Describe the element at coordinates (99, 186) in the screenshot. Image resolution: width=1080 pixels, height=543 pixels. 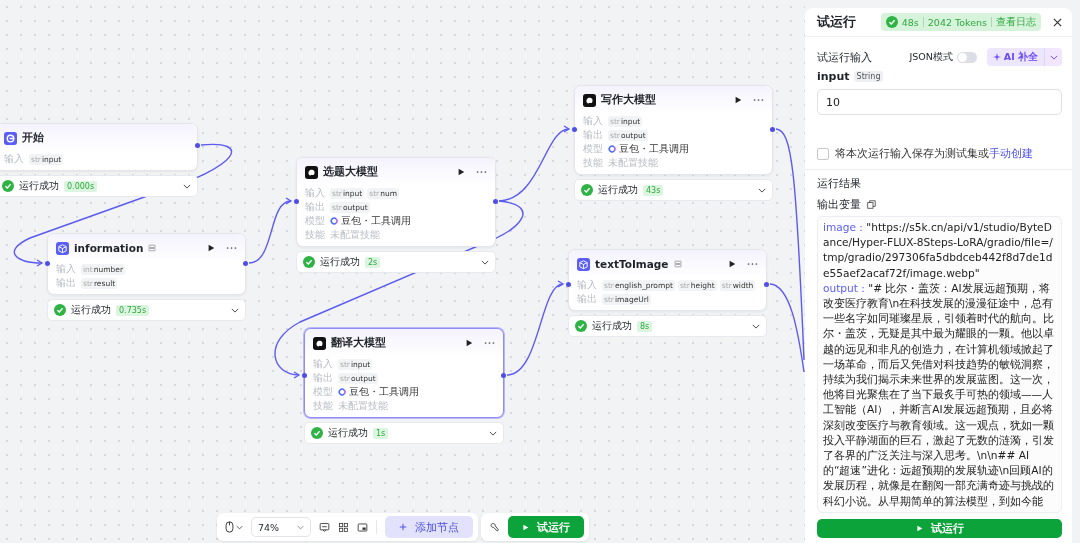
I see `status-bar: 运行成功 0.000s` at that location.